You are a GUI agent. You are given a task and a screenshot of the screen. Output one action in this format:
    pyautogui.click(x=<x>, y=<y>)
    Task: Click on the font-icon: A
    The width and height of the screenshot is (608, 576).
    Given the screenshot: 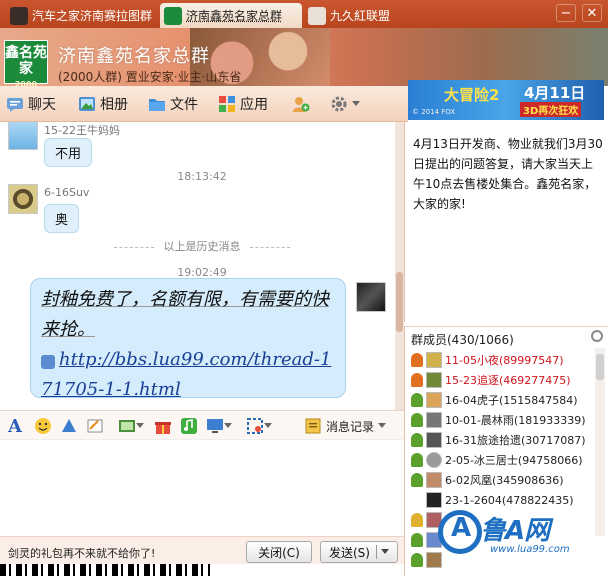 What is the action you would take?
    pyautogui.click(x=15, y=426)
    